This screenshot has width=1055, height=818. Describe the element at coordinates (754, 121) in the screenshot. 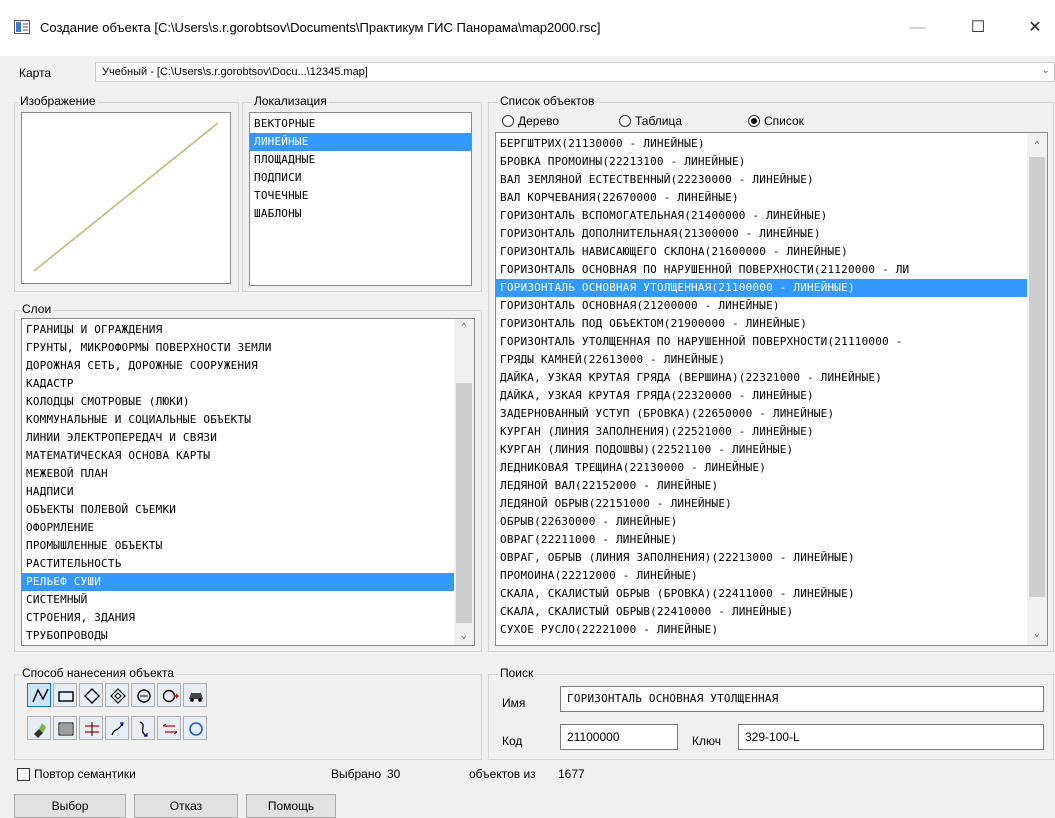

I see `view-list-radio` at that location.